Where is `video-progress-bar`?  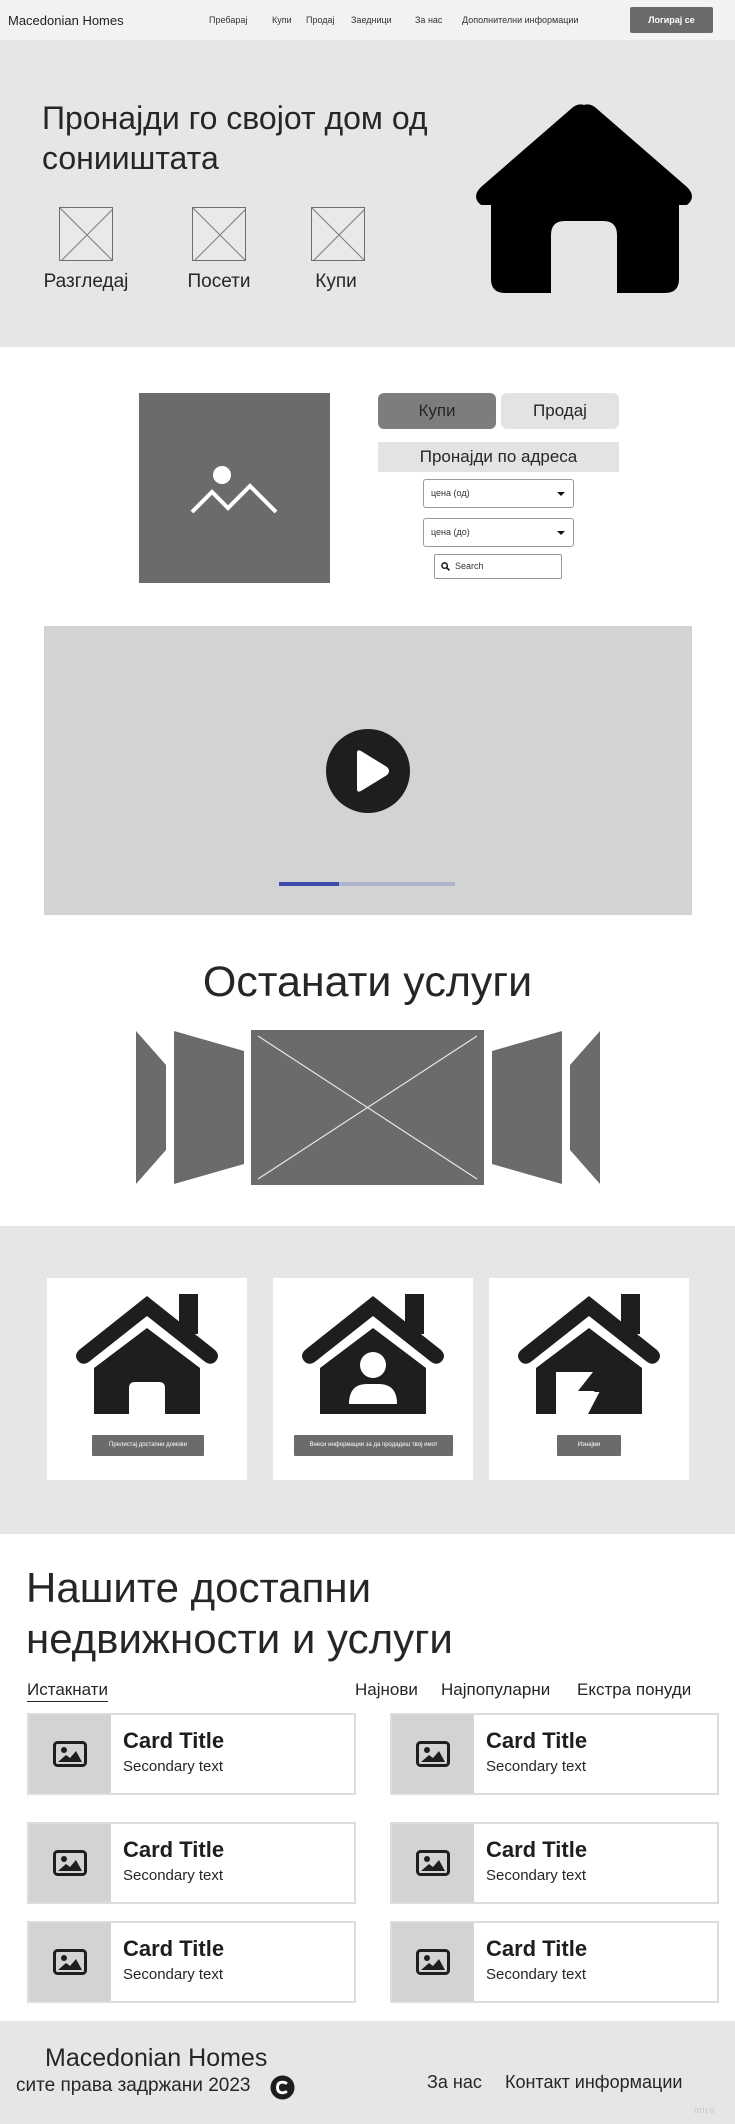 video-progress-bar is located at coordinates (367, 884).